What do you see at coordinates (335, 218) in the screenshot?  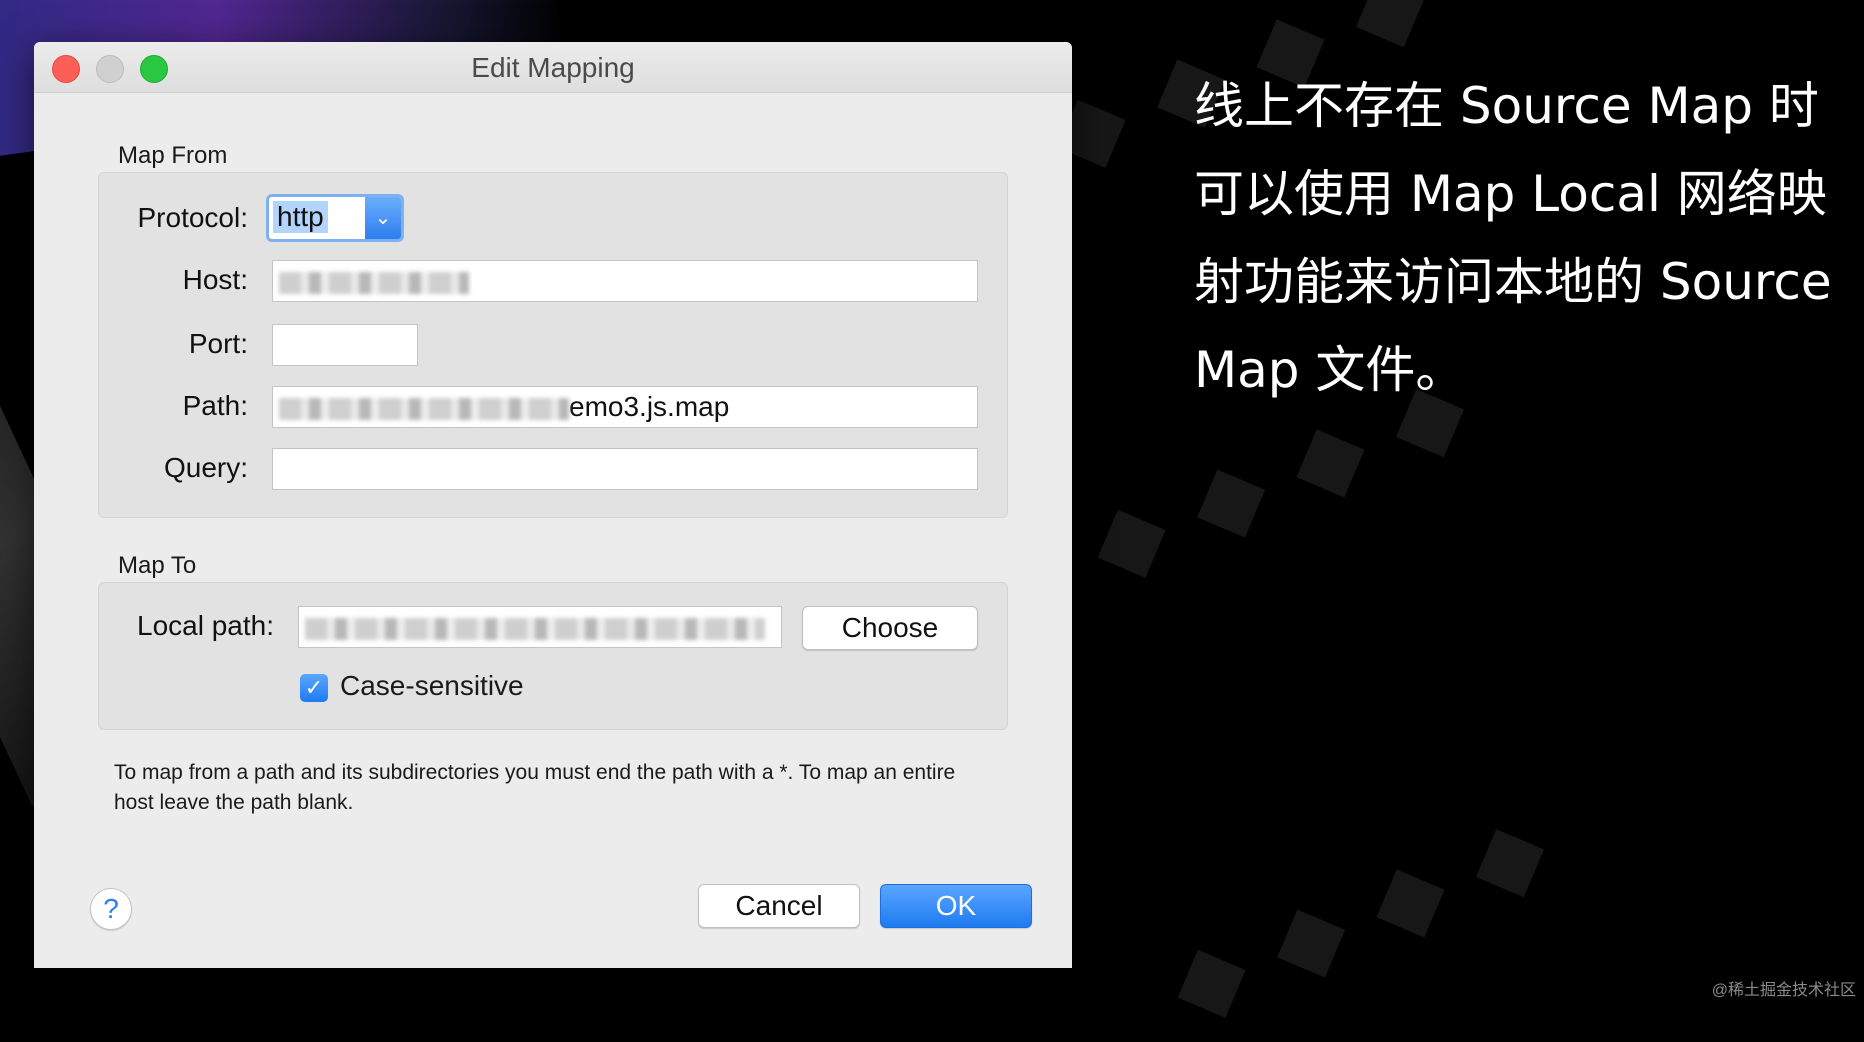 I see `protocol-select: http ⌄` at bounding box center [335, 218].